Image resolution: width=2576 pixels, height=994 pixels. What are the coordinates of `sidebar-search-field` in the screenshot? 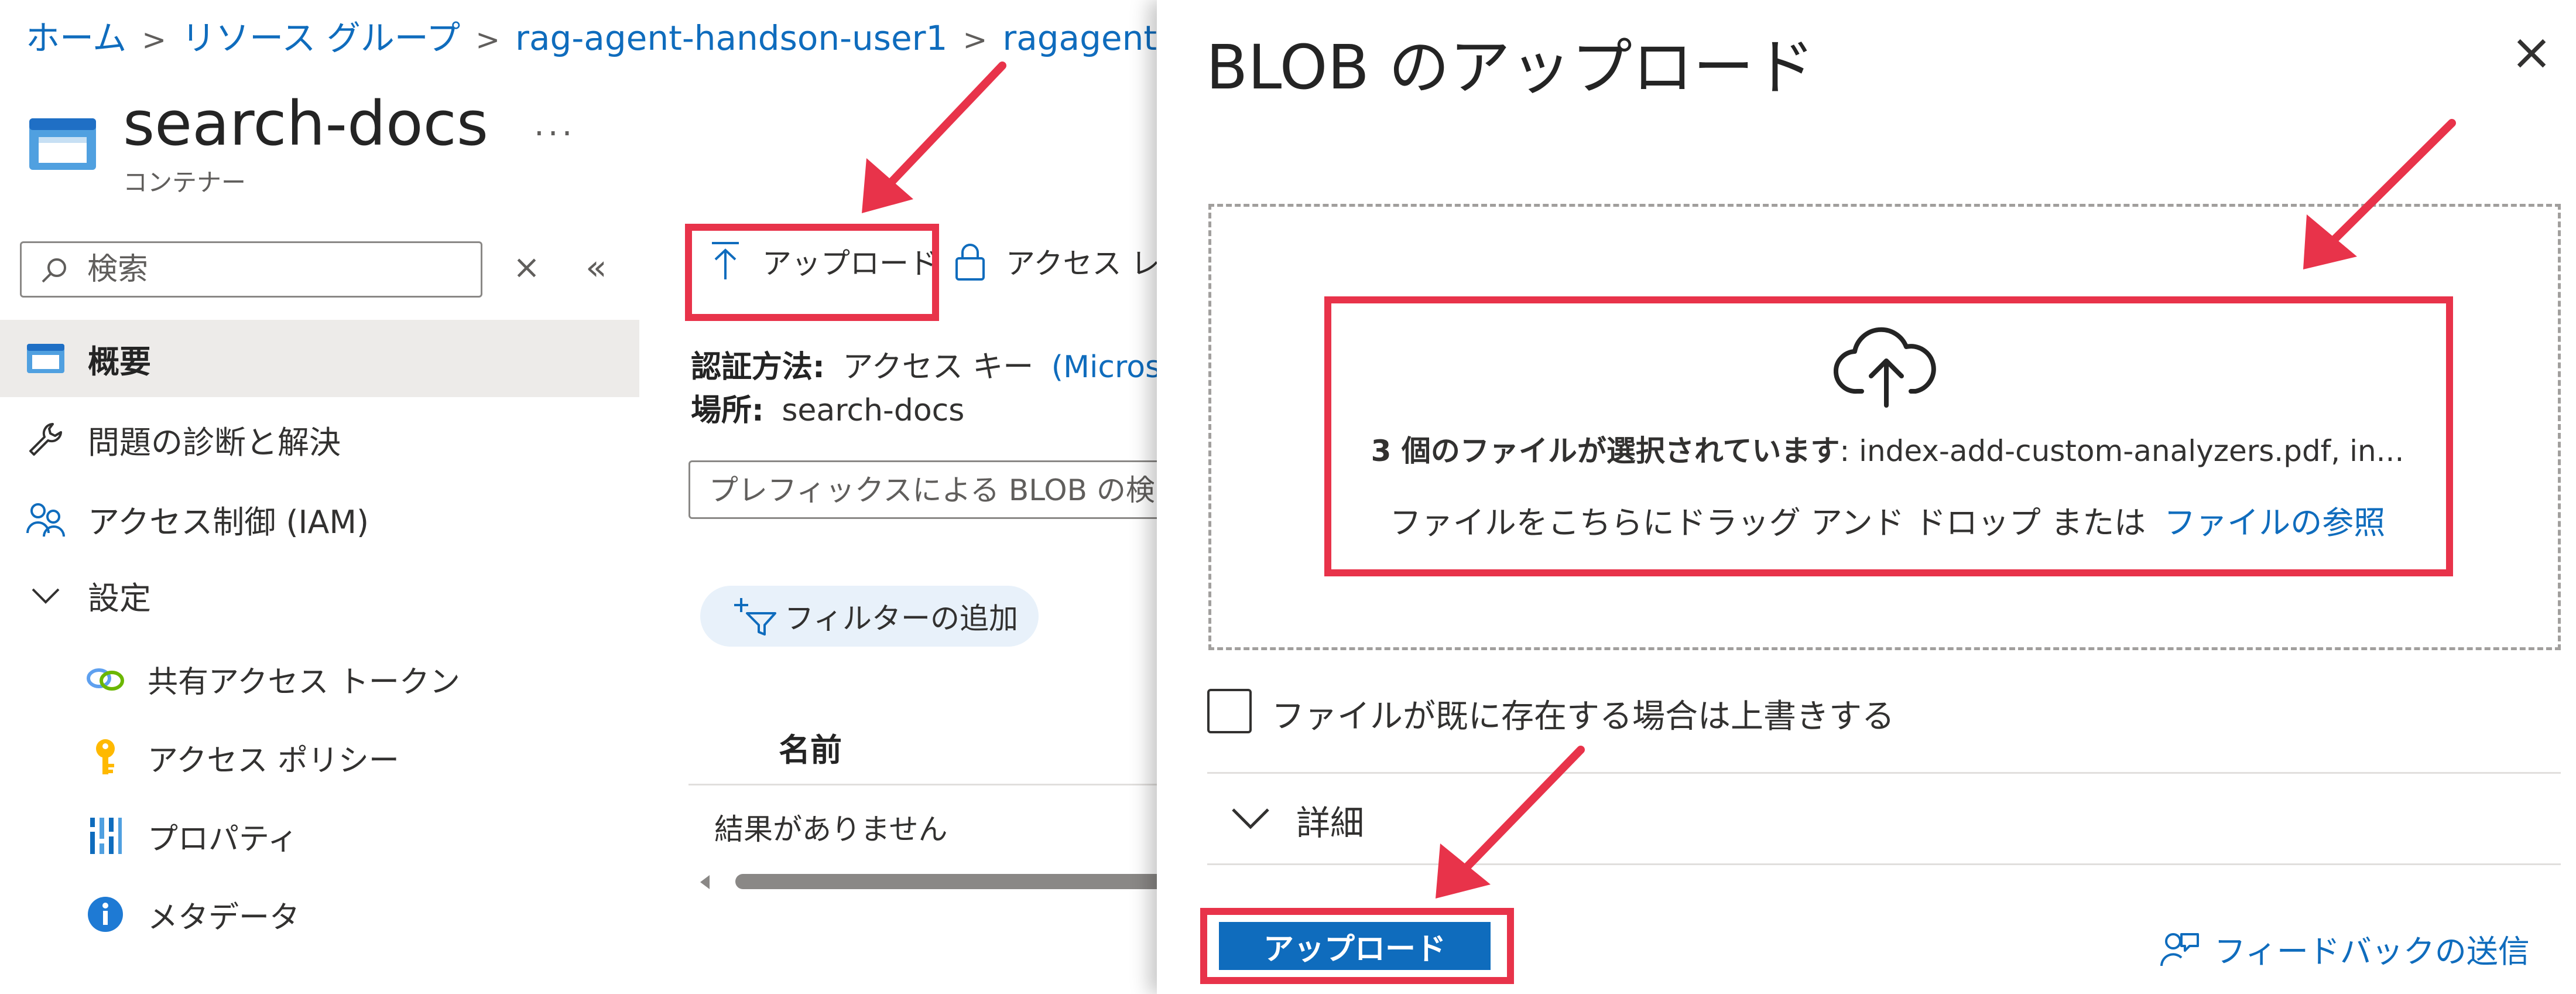 It's located at (263, 269).